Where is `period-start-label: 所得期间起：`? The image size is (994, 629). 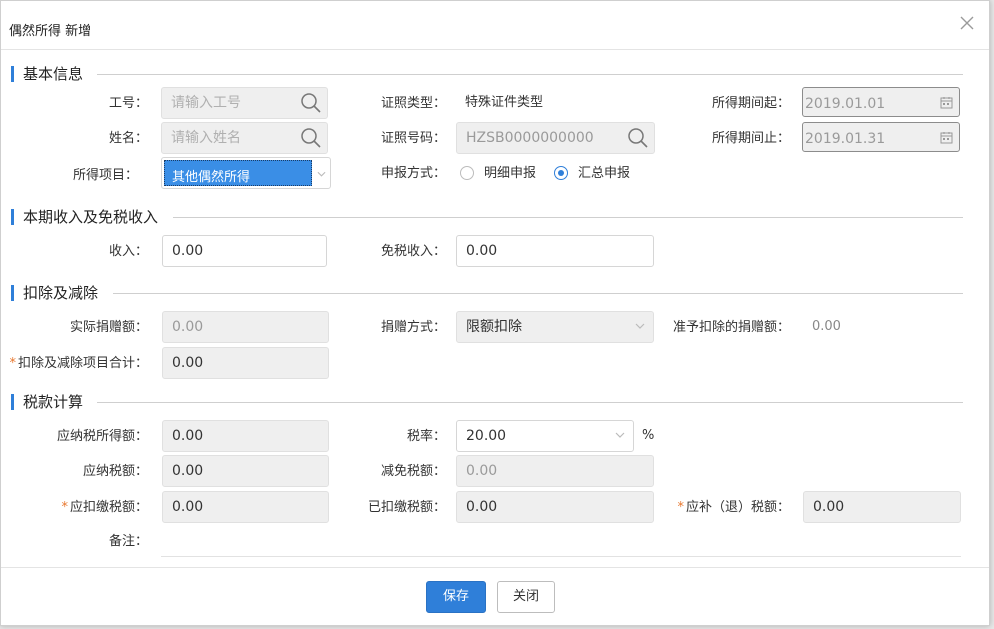
period-start-label: 所得期间起： is located at coordinates (750, 103).